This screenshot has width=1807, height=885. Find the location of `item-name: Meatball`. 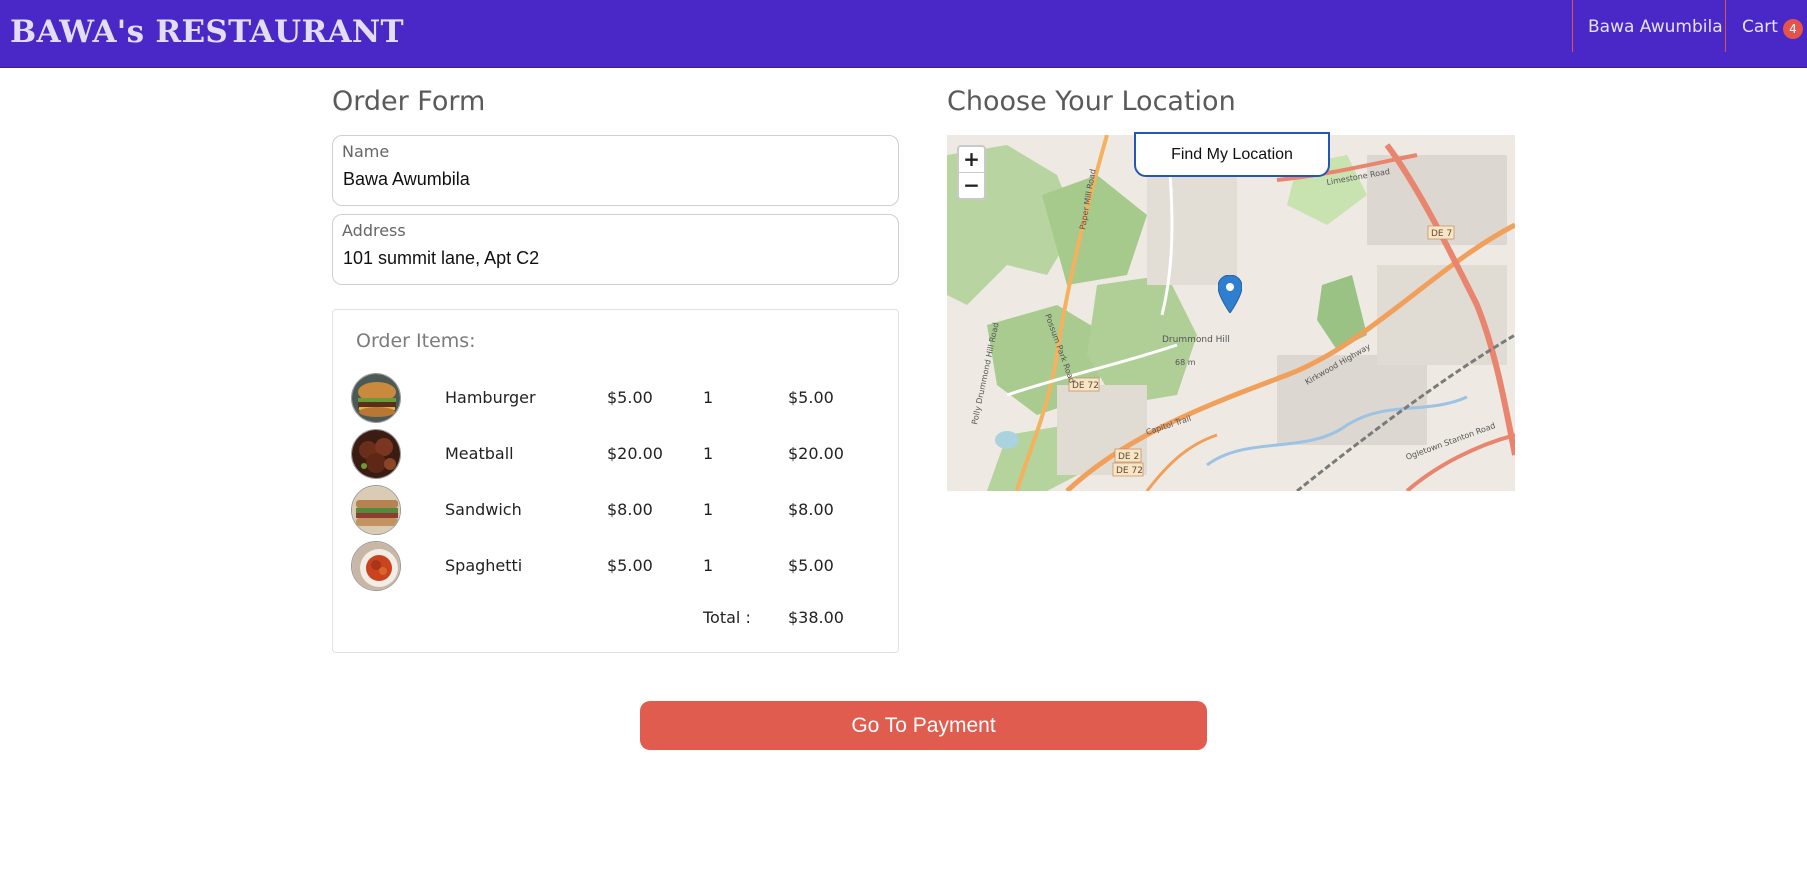

item-name: Meatball is located at coordinates (479, 453).